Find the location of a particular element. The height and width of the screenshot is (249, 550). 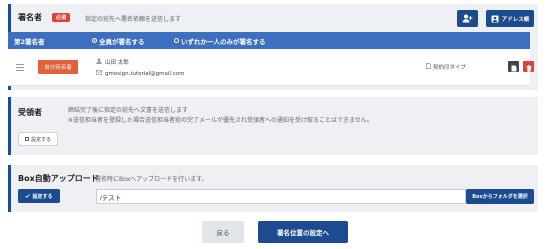

receiver-setting-label: 設定する is located at coordinates (40, 139).